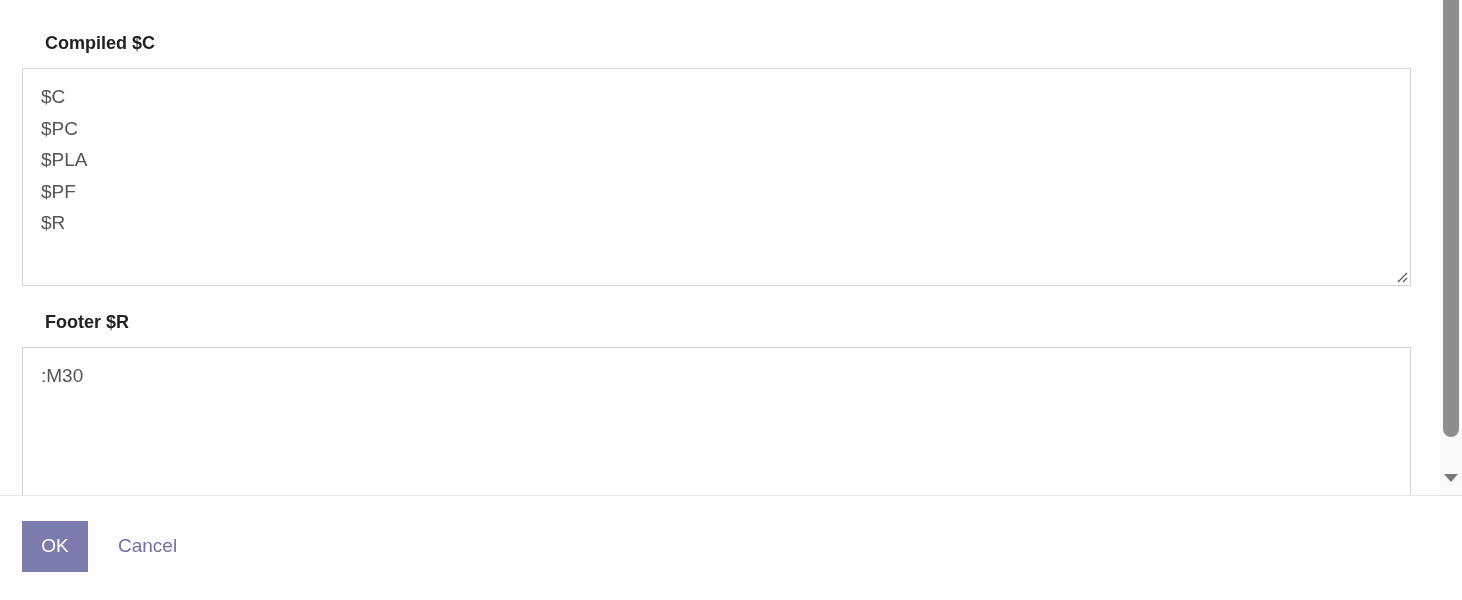 The image size is (1462, 600). What do you see at coordinates (87, 322) in the screenshot?
I see `field-label: Footer $R` at bounding box center [87, 322].